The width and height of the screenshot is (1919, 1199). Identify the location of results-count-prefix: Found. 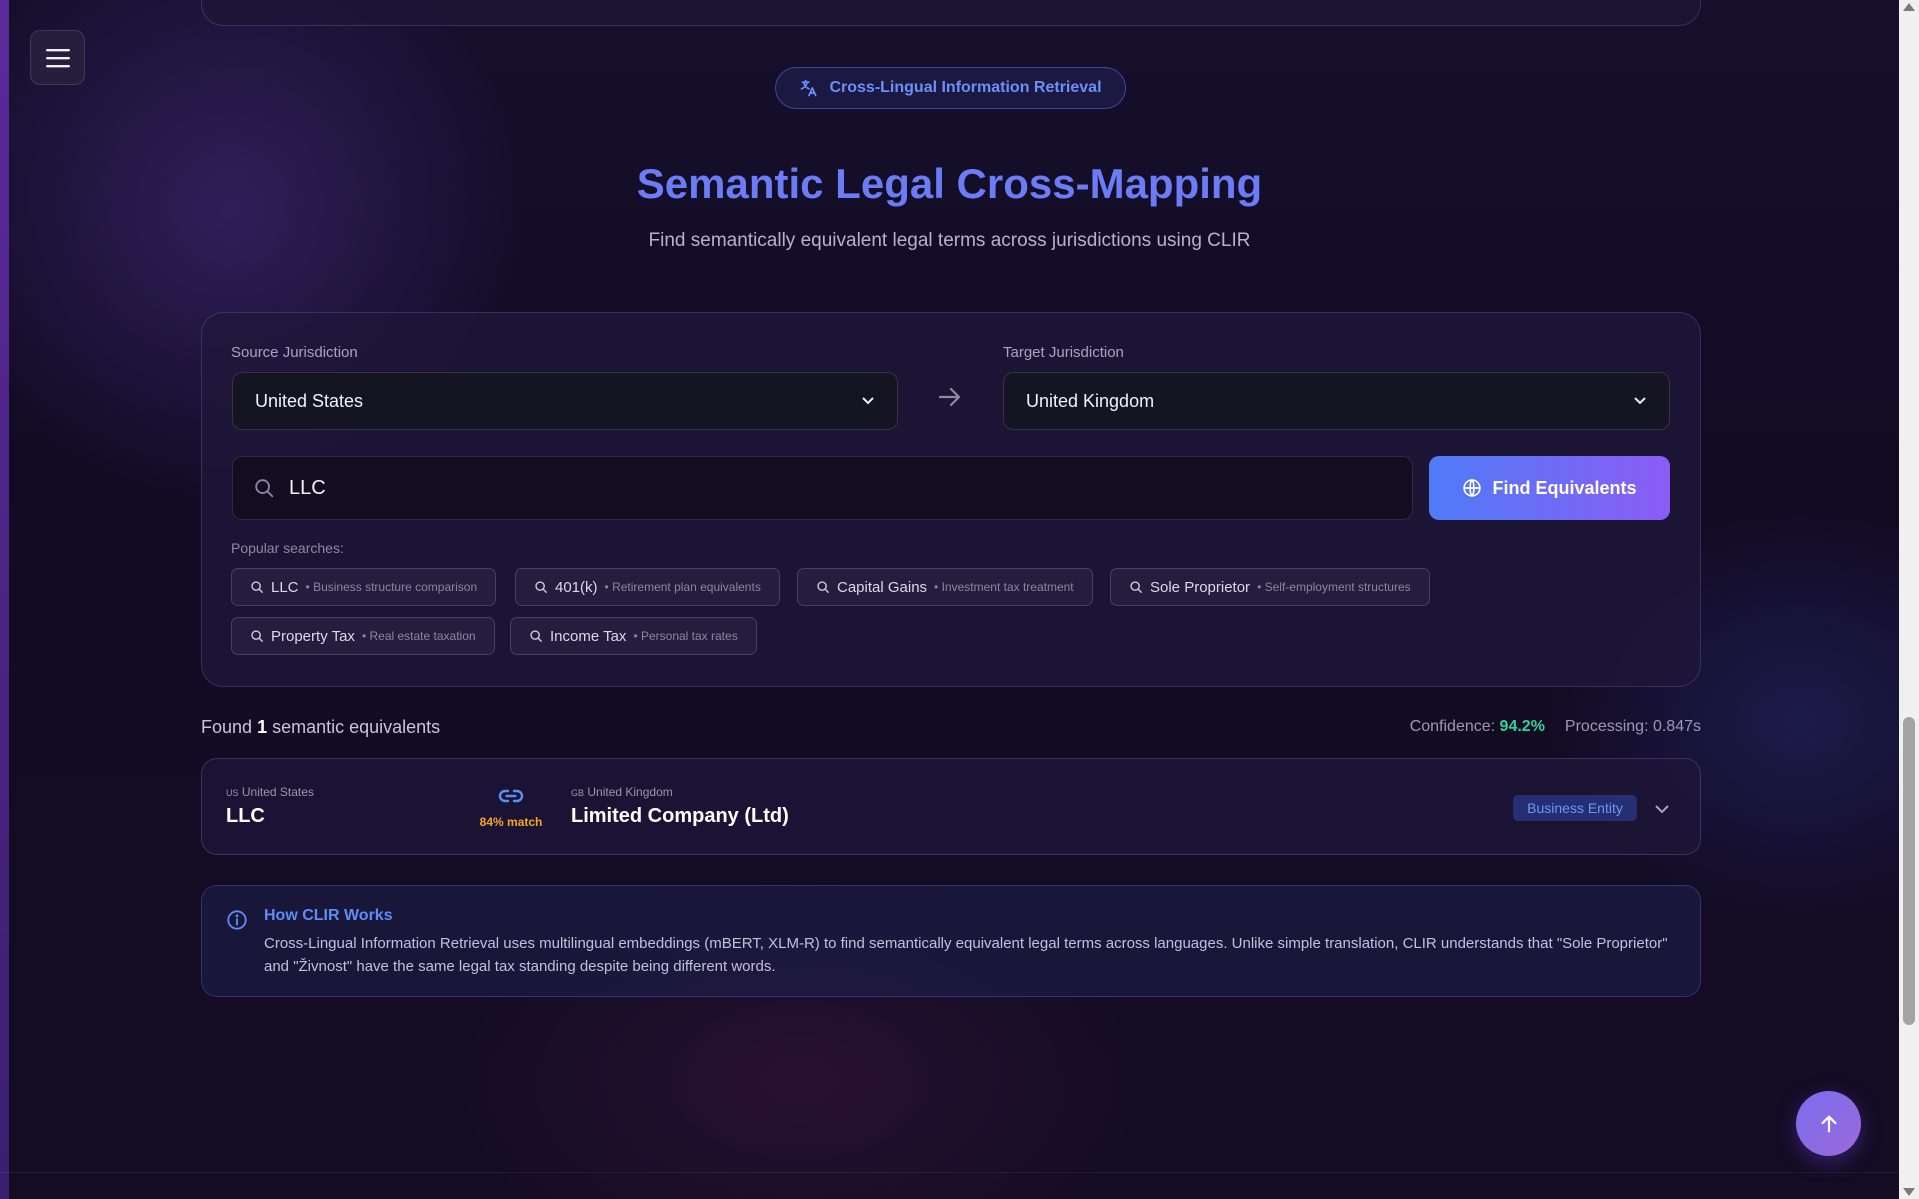
(227, 727).